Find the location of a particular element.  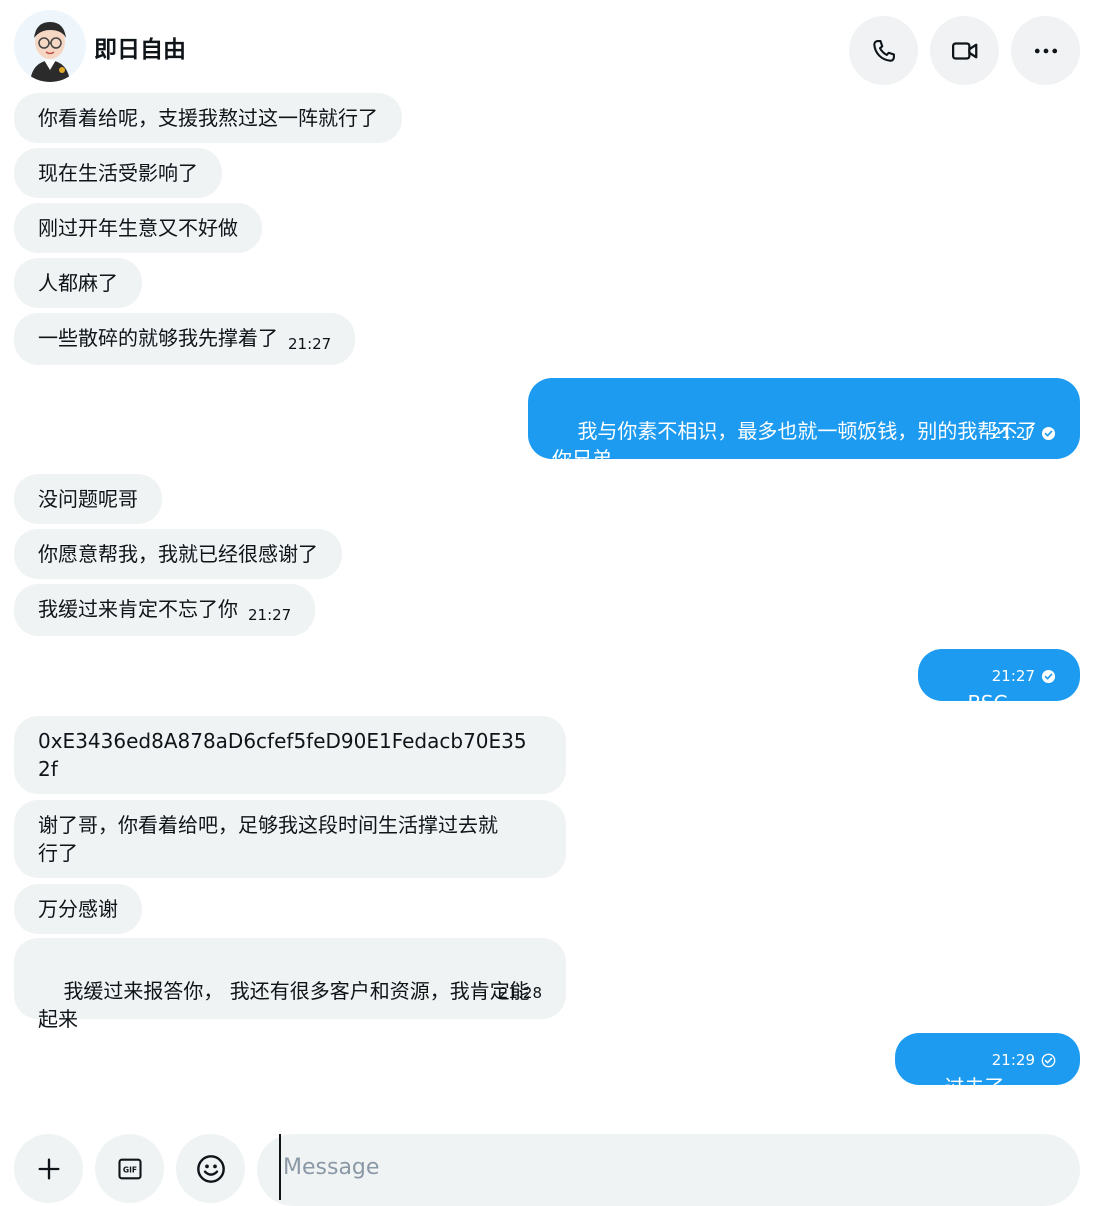

message-text: 我缓过来肯定不忘了你 is located at coordinates (138, 609).